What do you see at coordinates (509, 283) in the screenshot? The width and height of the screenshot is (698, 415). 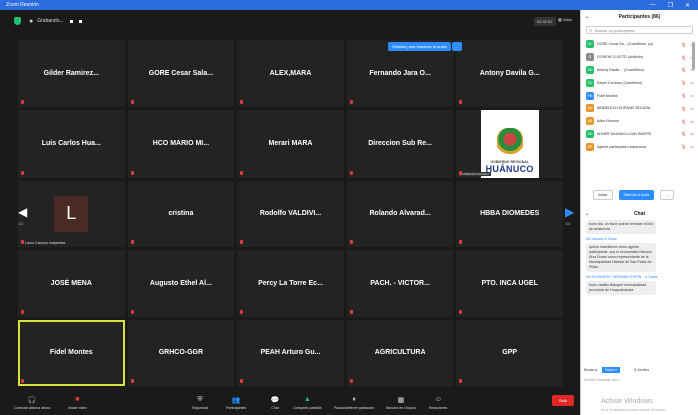 I see `video-tile: PTO. INCA UGEL` at bounding box center [509, 283].